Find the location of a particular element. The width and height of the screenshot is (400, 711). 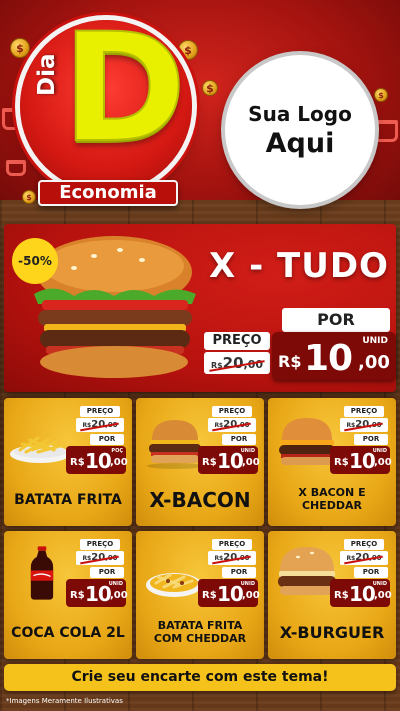

product-name: COCA COLA 2L is located at coordinates (68, 632).